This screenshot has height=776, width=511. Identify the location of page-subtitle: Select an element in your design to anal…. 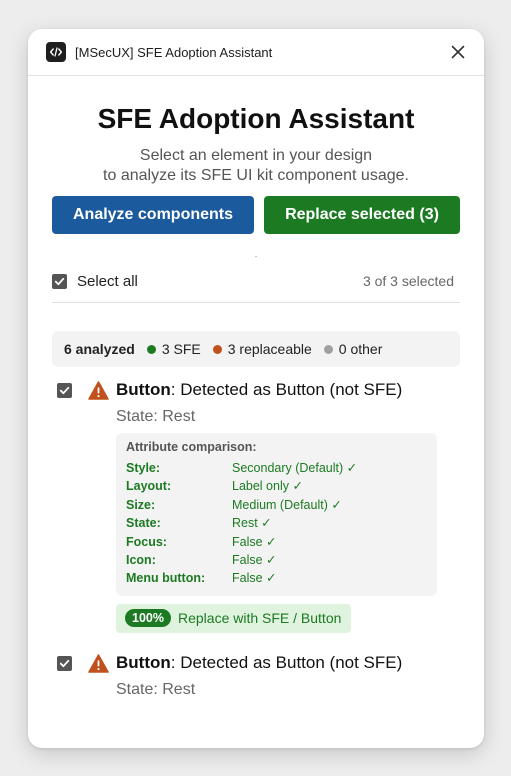
(256, 166).